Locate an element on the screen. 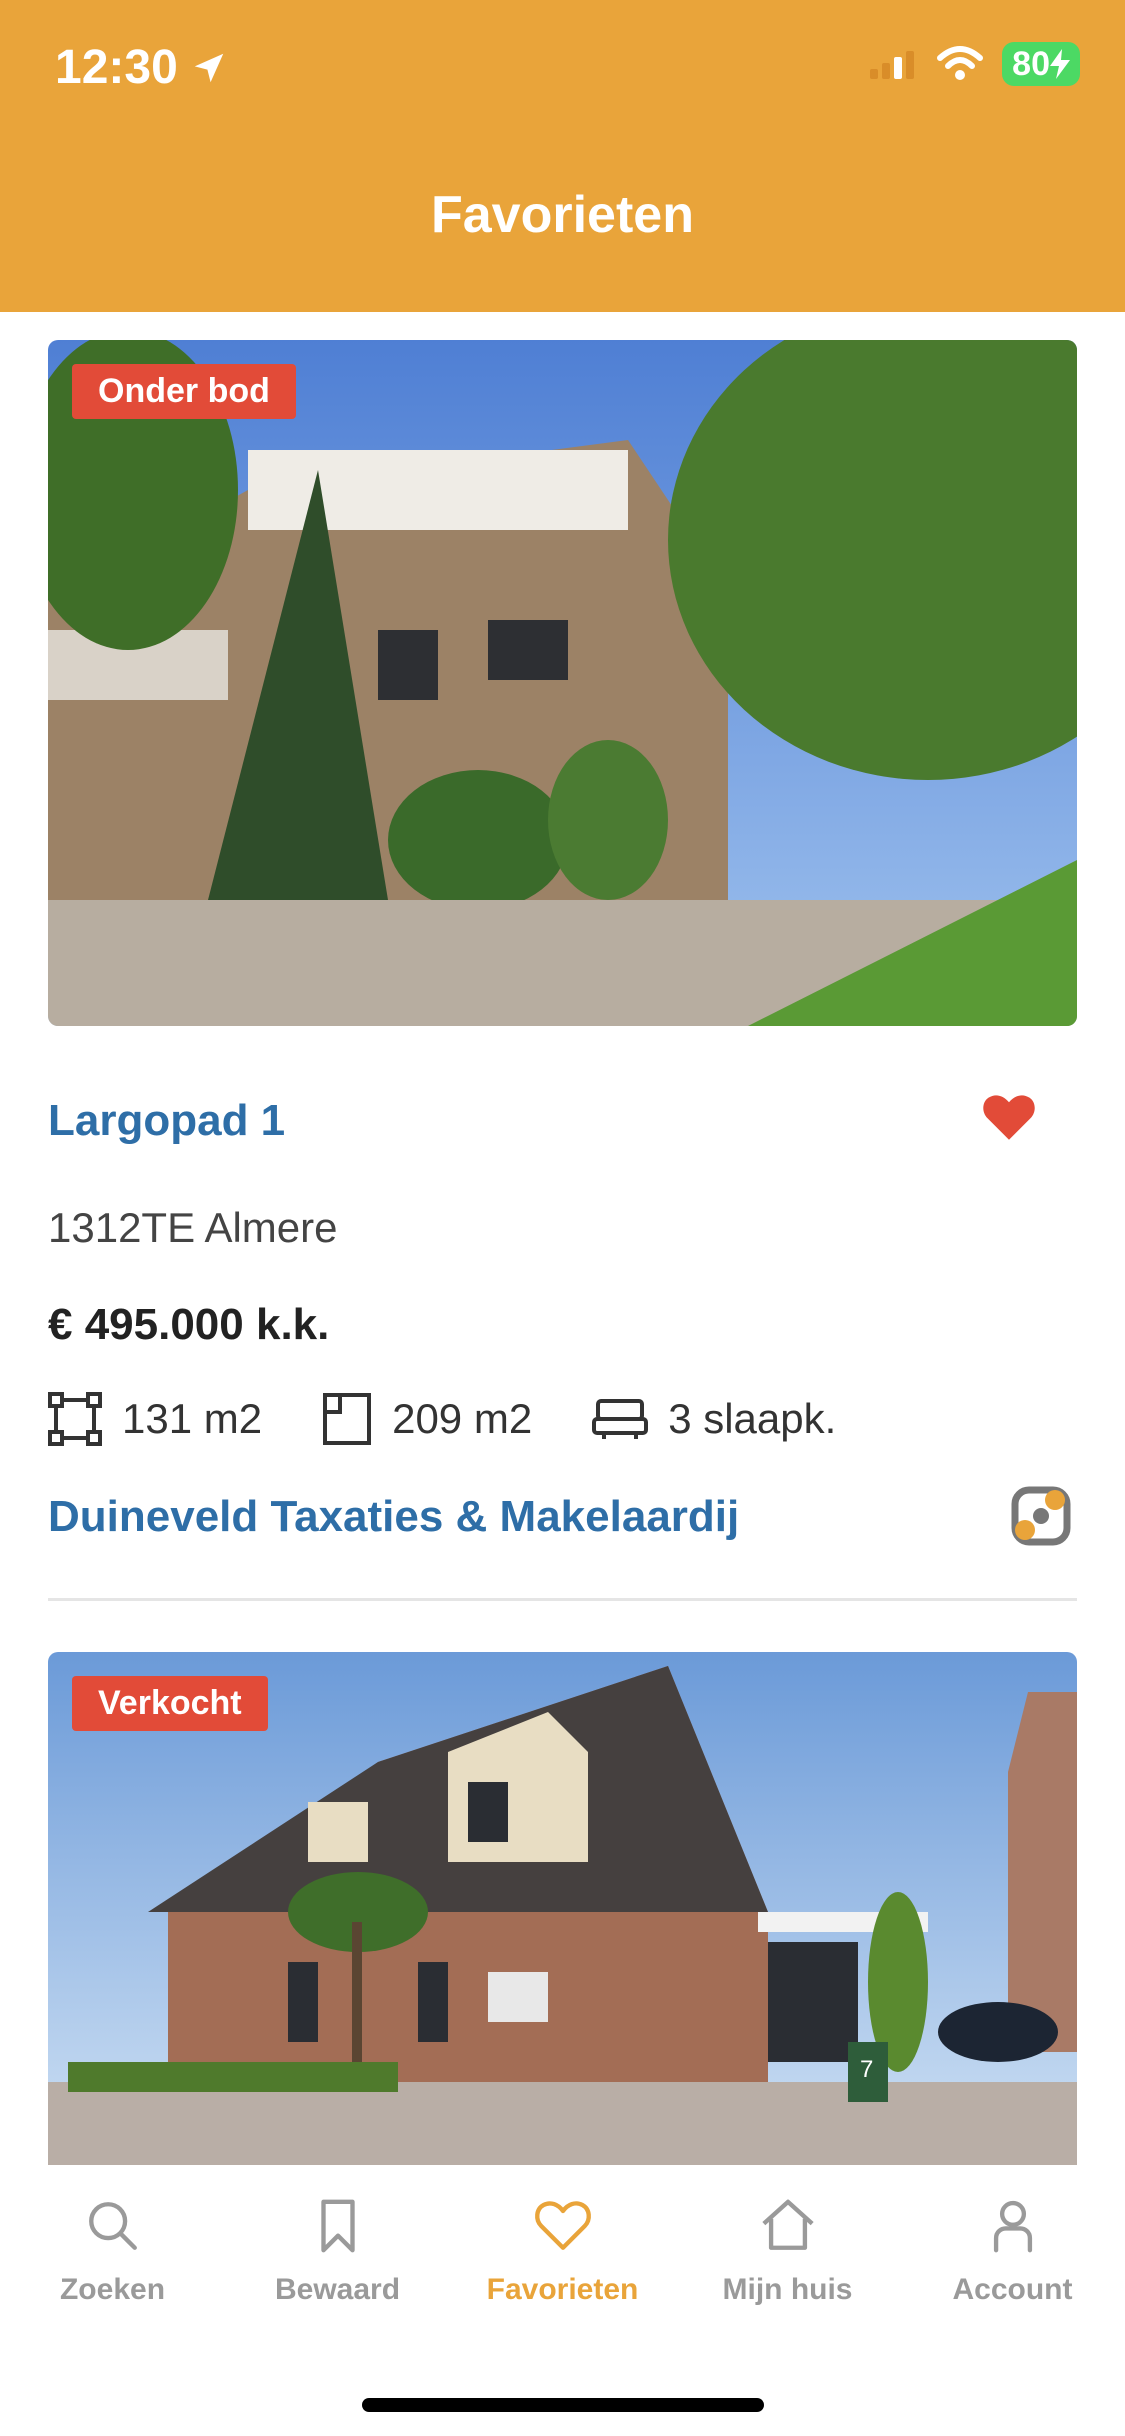 Image resolution: width=1125 pixels, height=2436 pixels. top-bar: 12:30 80 Favorieten is located at coordinates (562, 156).